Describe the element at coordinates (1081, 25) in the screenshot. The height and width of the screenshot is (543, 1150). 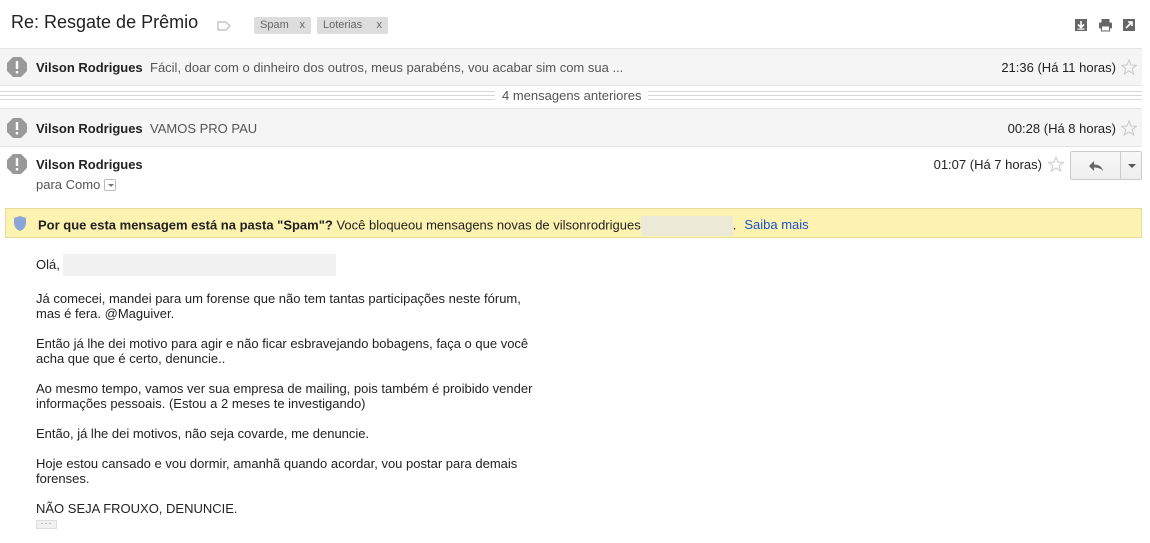
I see `download-icon` at that location.